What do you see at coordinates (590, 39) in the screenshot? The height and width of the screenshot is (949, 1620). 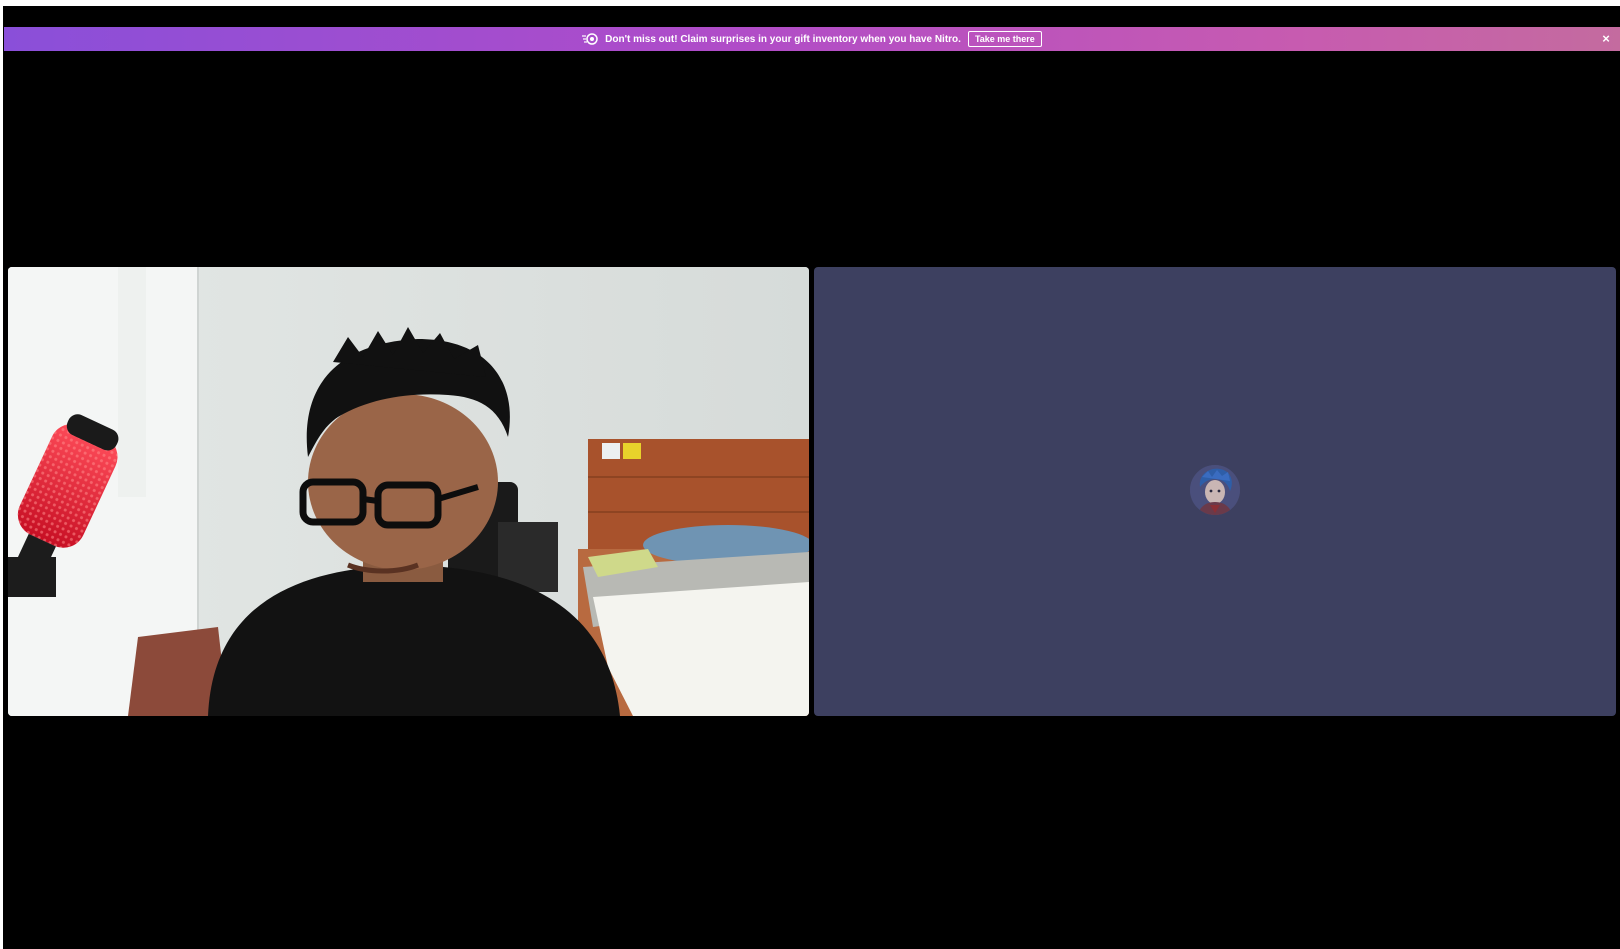 I see `gift-icon` at bounding box center [590, 39].